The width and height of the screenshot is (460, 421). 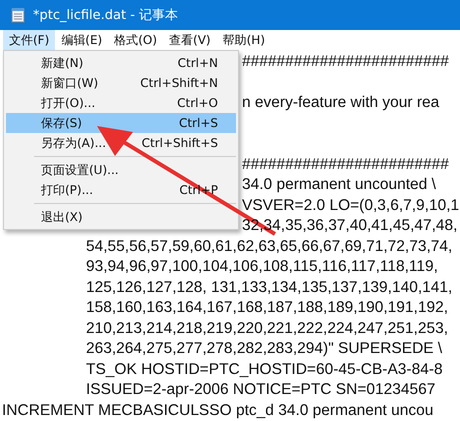 I want to click on text-line: 158,160,163,164,167,168,187,188,189,190,191,192,, so click(x=267, y=307).